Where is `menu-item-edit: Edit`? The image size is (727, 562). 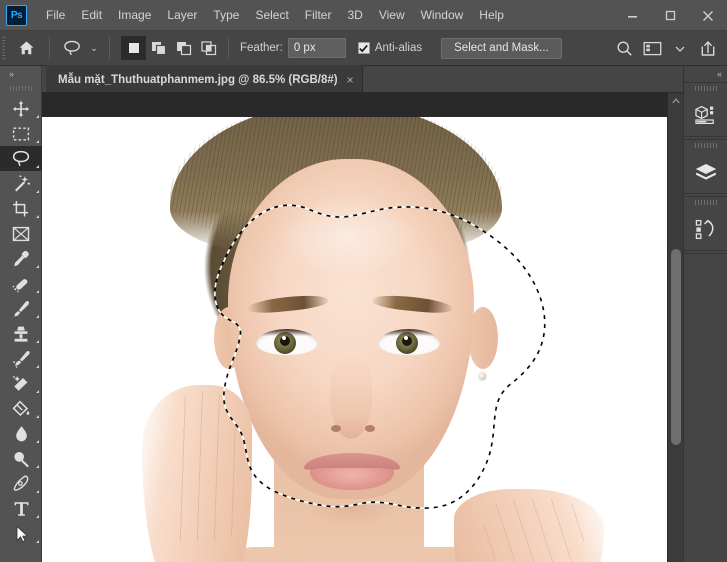 menu-item-edit: Edit is located at coordinates (91, 15).